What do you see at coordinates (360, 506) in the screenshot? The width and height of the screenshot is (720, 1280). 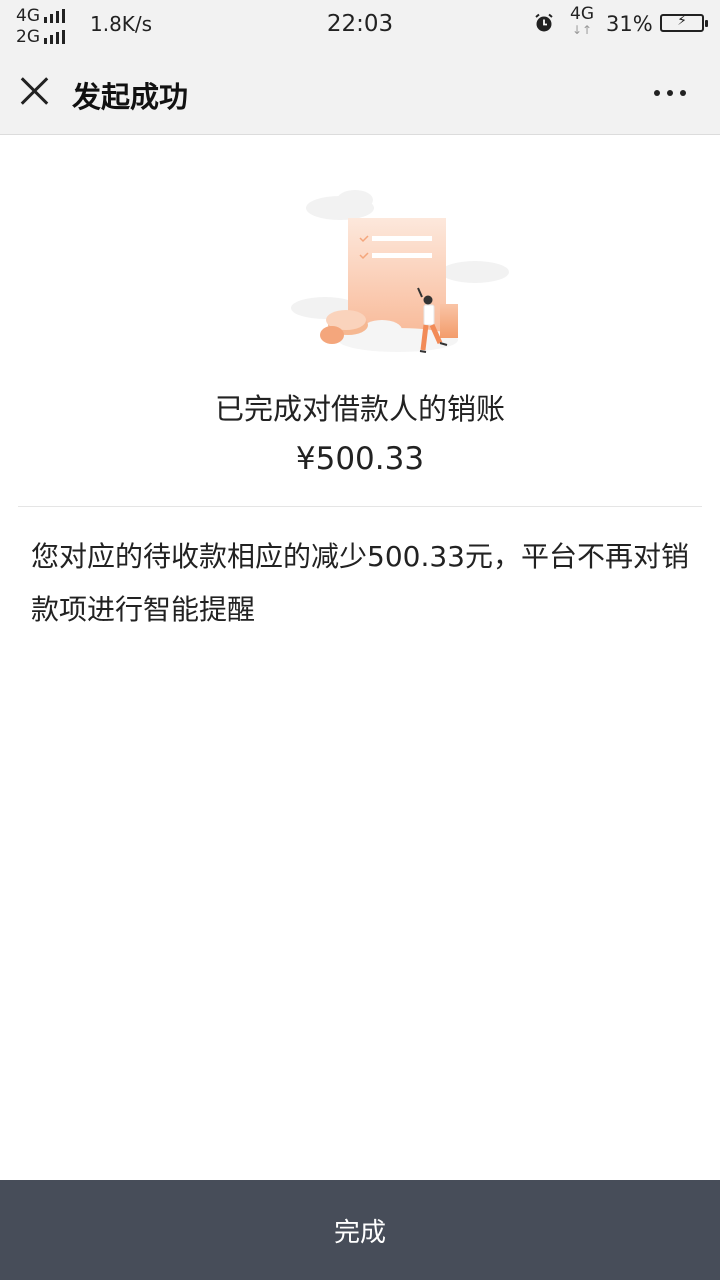 I see `divider` at bounding box center [360, 506].